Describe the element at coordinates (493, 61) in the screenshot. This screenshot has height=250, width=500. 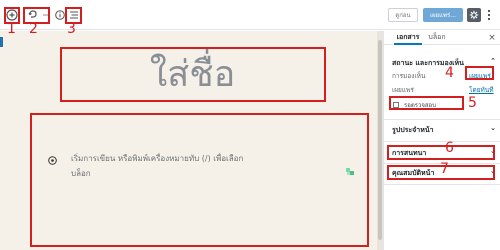
I see `chevron-up-icon: ⌃` at that location.